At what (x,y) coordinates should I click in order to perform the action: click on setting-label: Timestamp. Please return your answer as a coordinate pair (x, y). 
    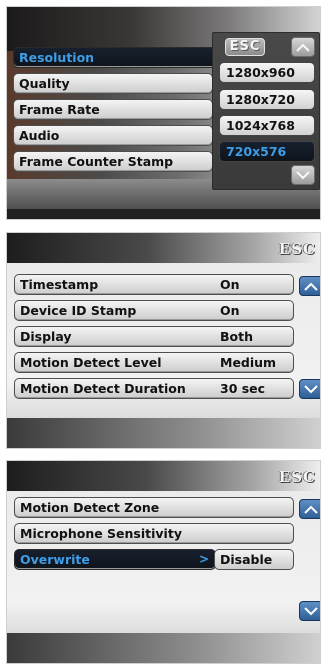
    Looking at the image, I should click on (59, 284).